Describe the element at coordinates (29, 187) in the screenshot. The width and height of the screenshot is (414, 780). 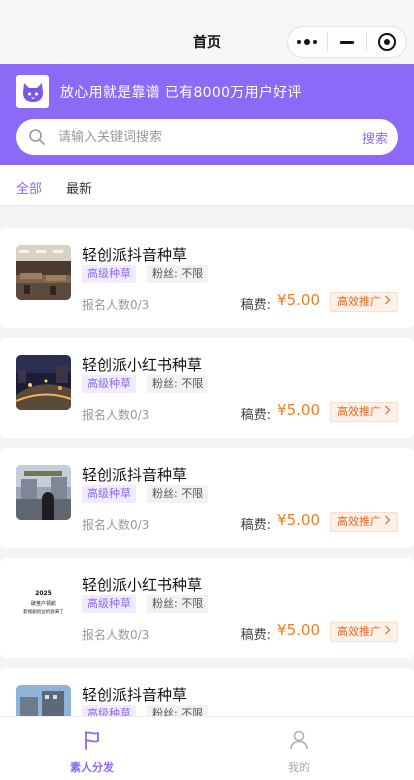
I see `tab-all: 全部` at that location.